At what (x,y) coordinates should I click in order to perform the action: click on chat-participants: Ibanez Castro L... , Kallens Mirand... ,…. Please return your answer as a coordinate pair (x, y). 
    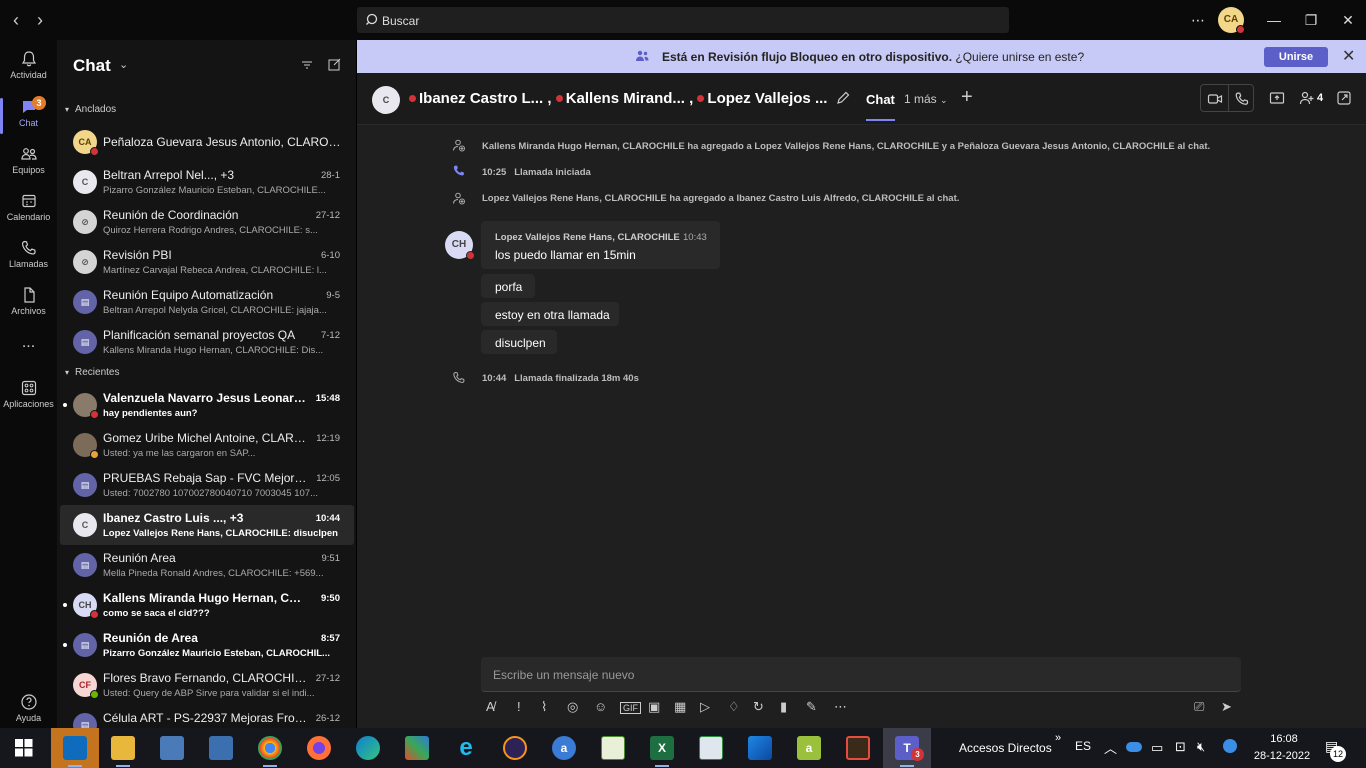
    Looking at the image, I should click on (618, 98).